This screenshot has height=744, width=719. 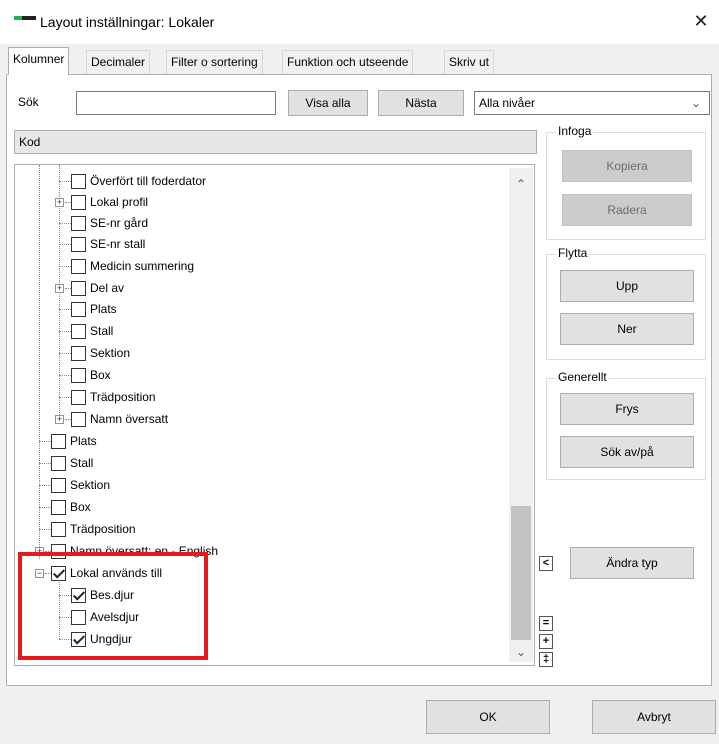 What do you see at coordinates (573, 253) in the screenshot?
I see `flytta-title: Flytta` at bounding box center [573, 253].